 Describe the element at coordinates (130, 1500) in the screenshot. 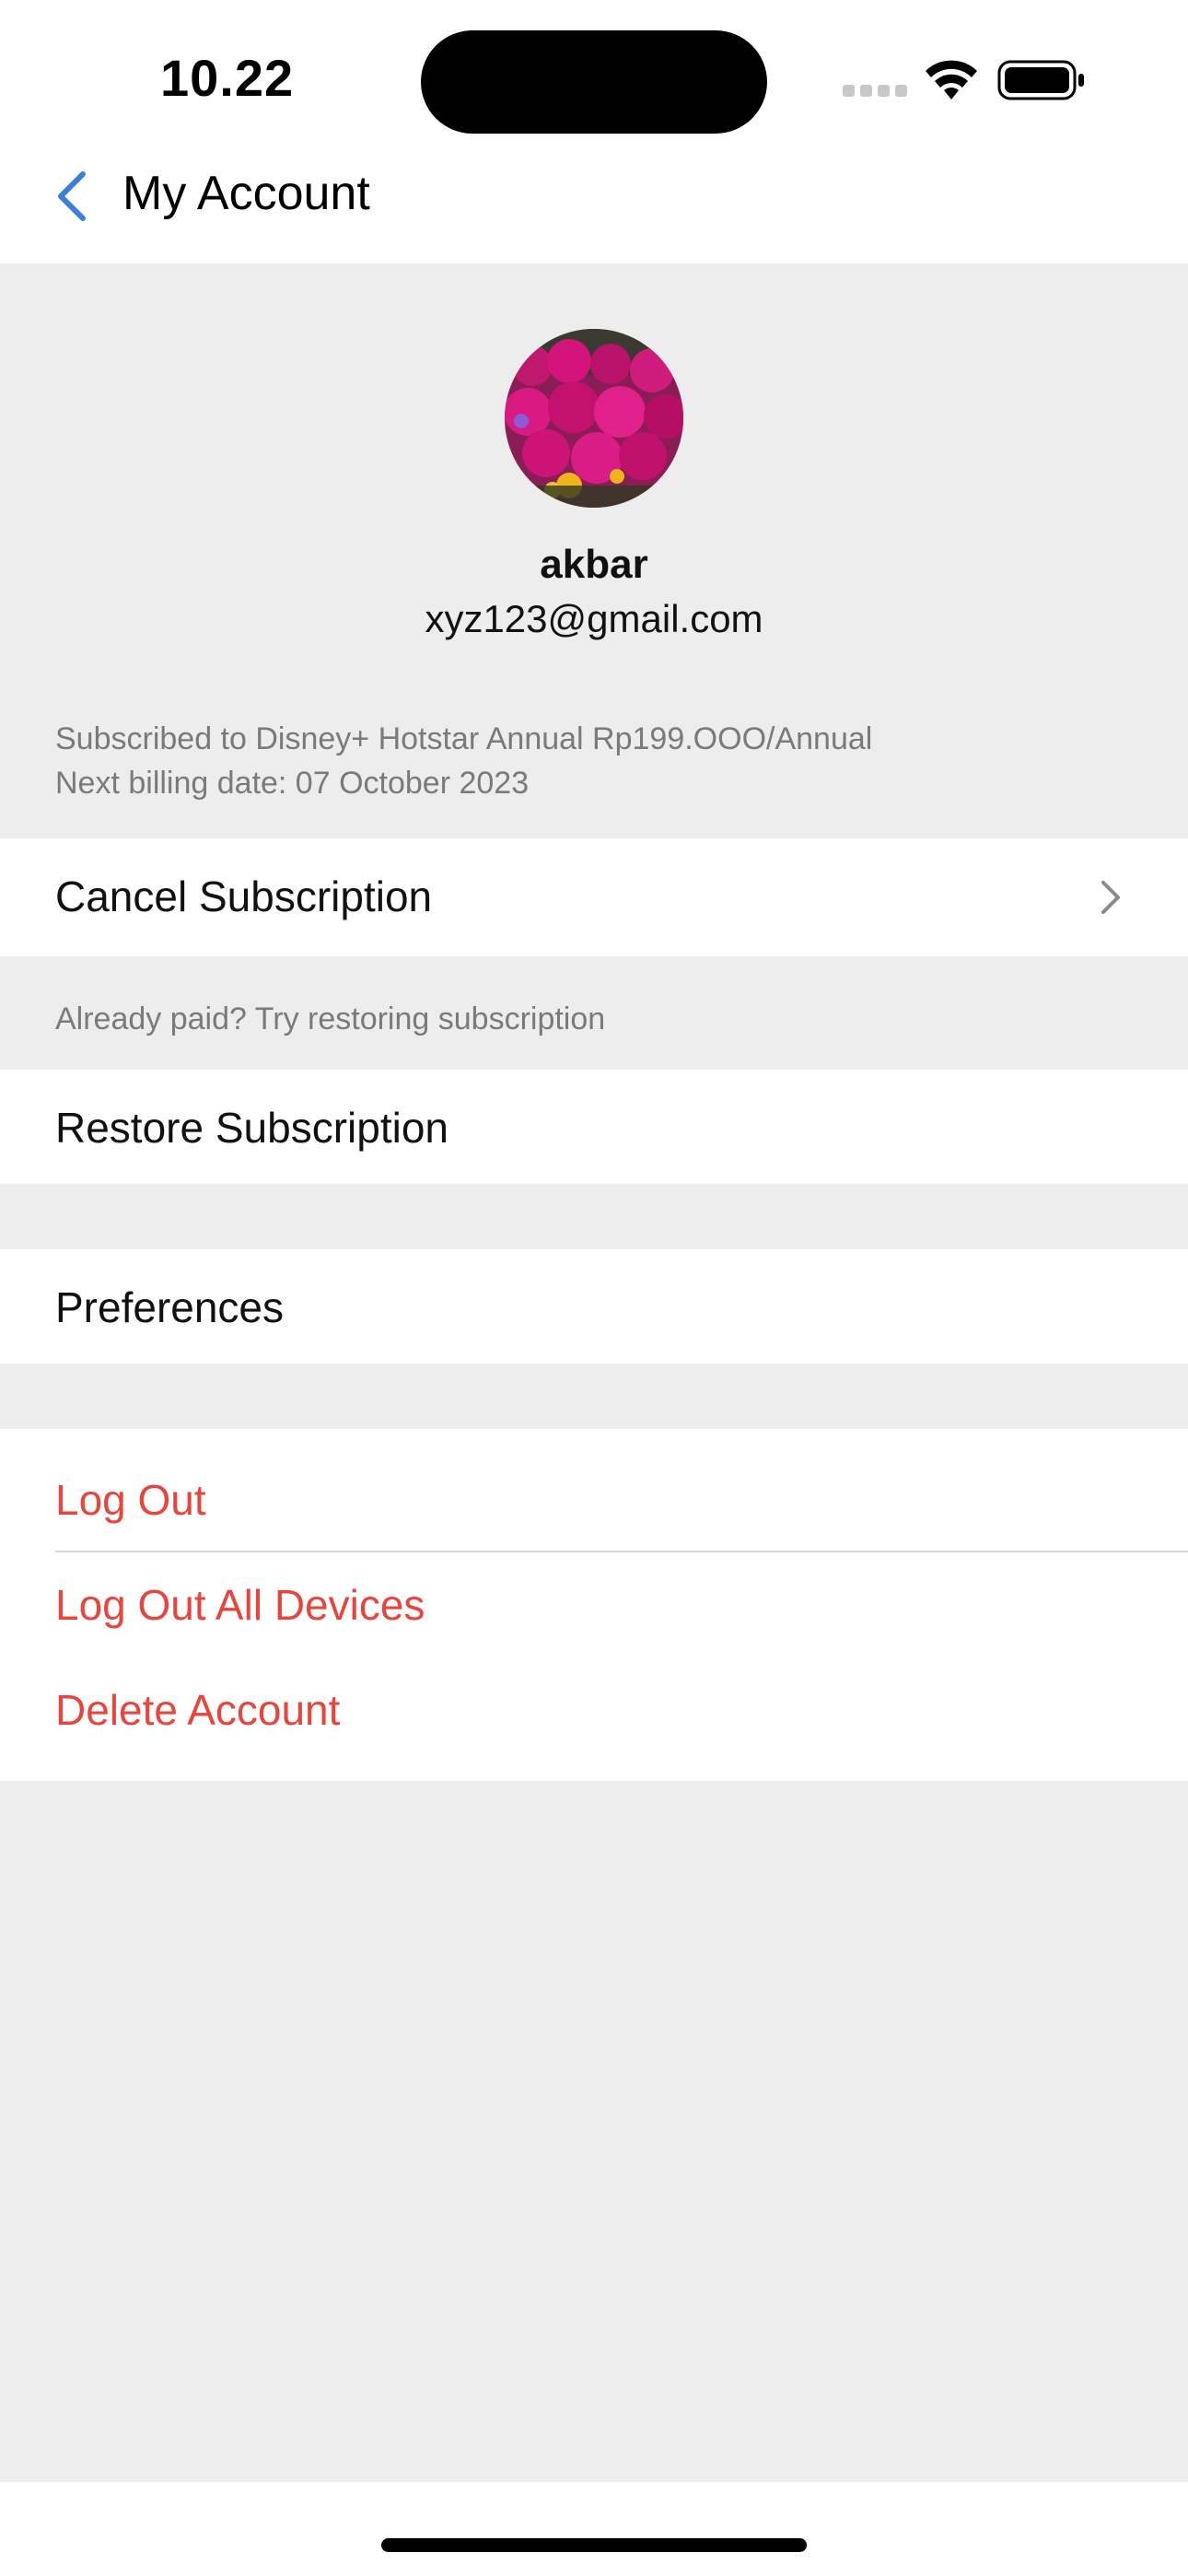

I see `log-out-button: Log Out` at that location.